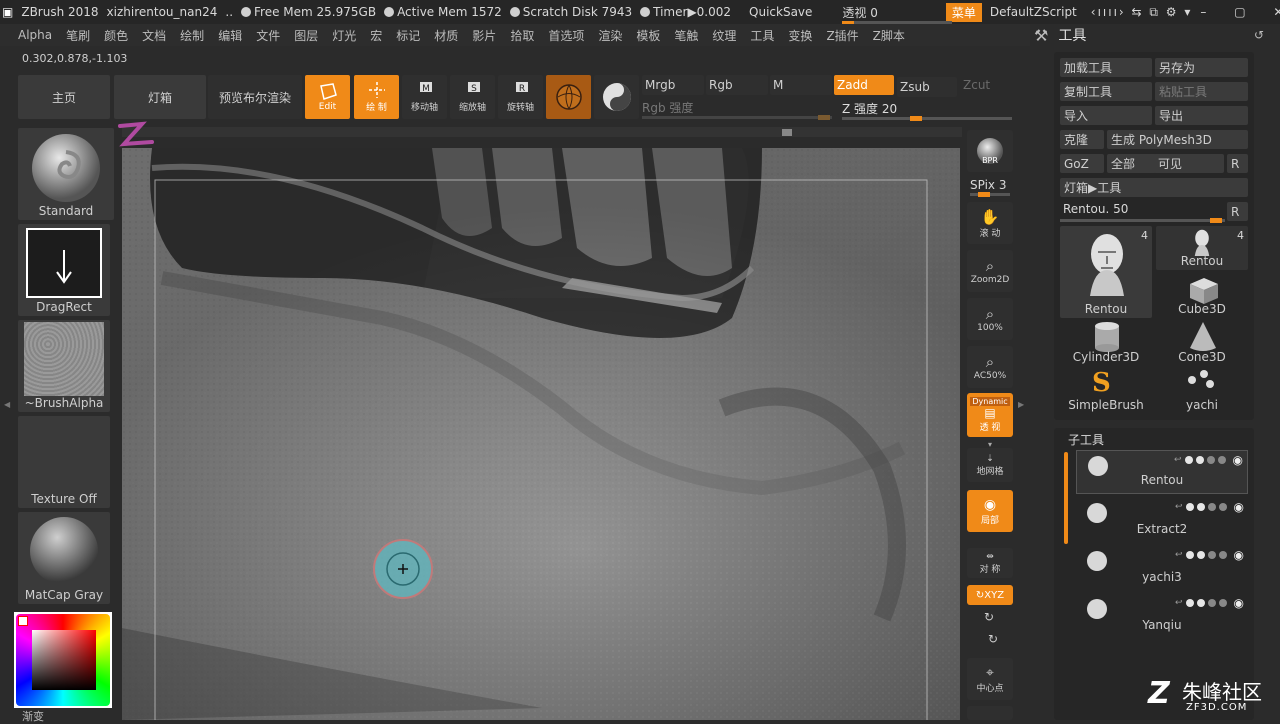 The height and width of the screenshot is (724, 1280). What do you see at coordinates (29, 35) in the screenshot?
I see `menu-item: Alpha` at bounding box center [29, 35].